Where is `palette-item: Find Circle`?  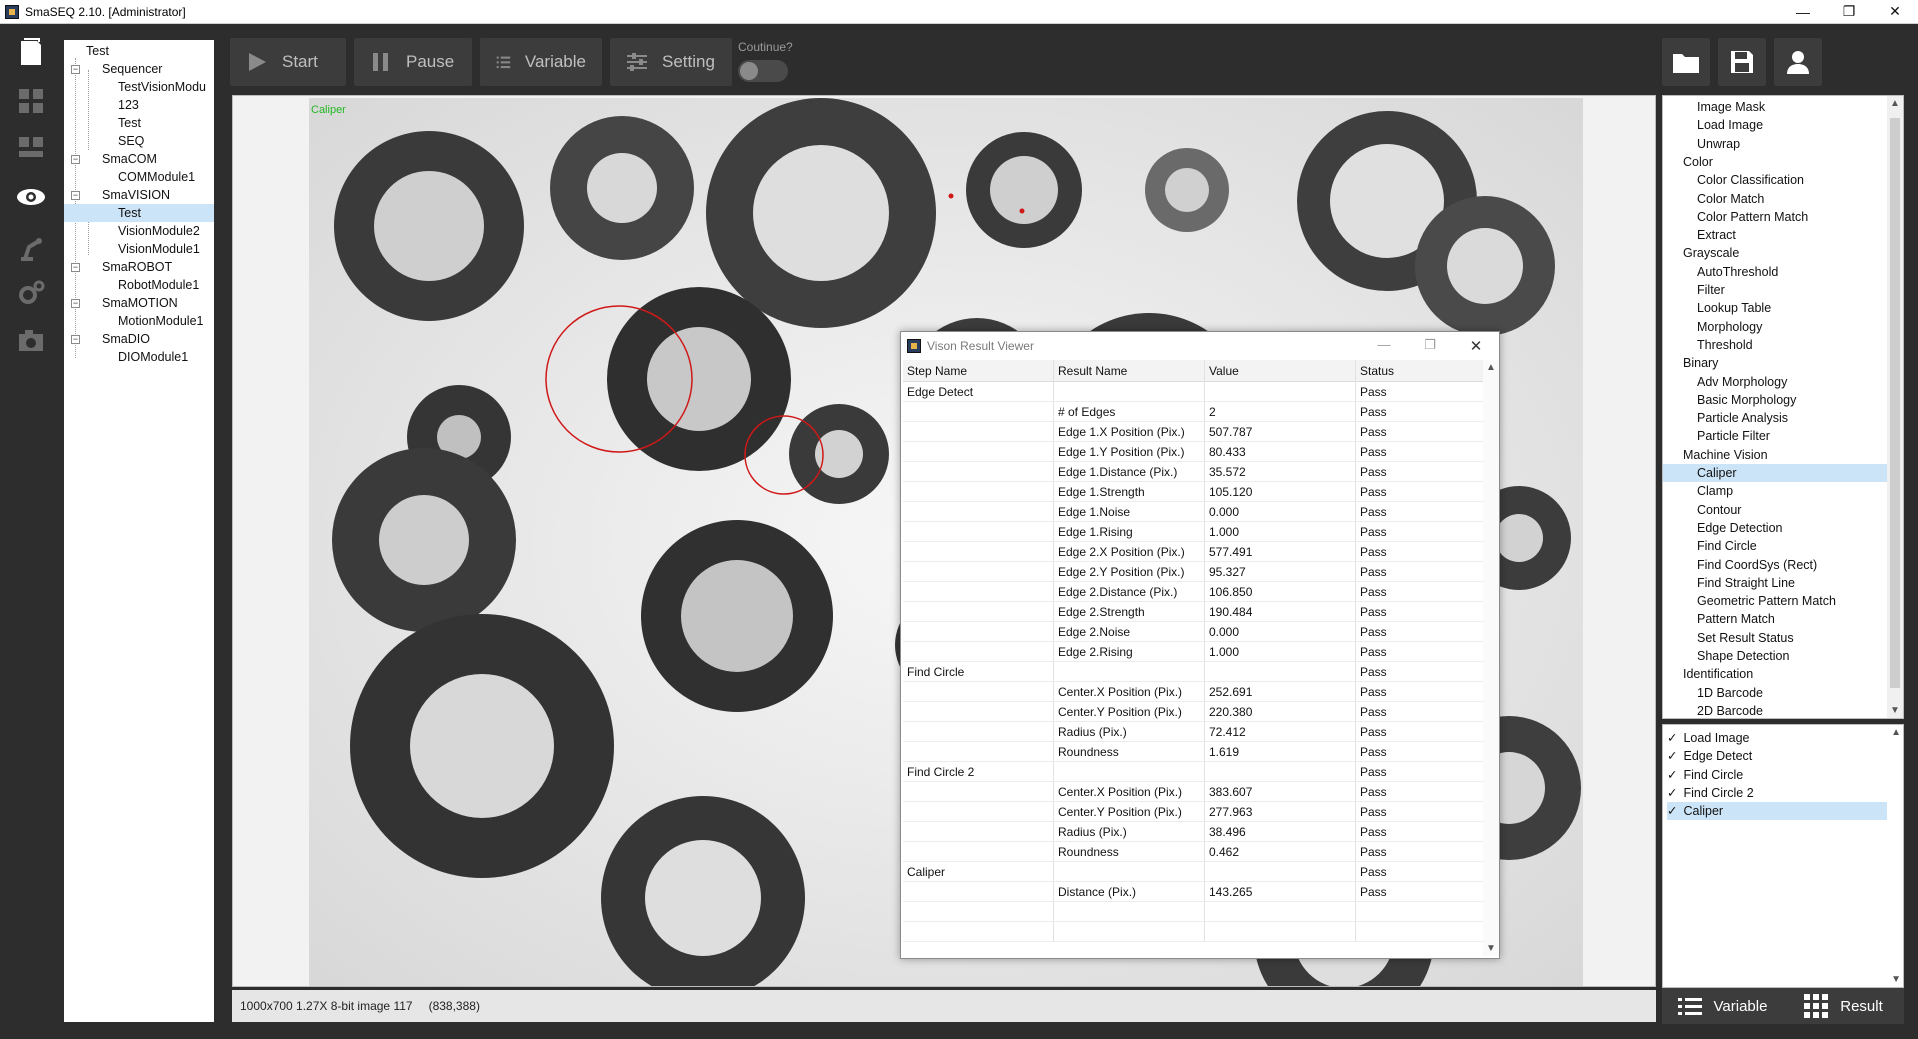
palette-item: Find Circle is located at coordinates (1727, 546).